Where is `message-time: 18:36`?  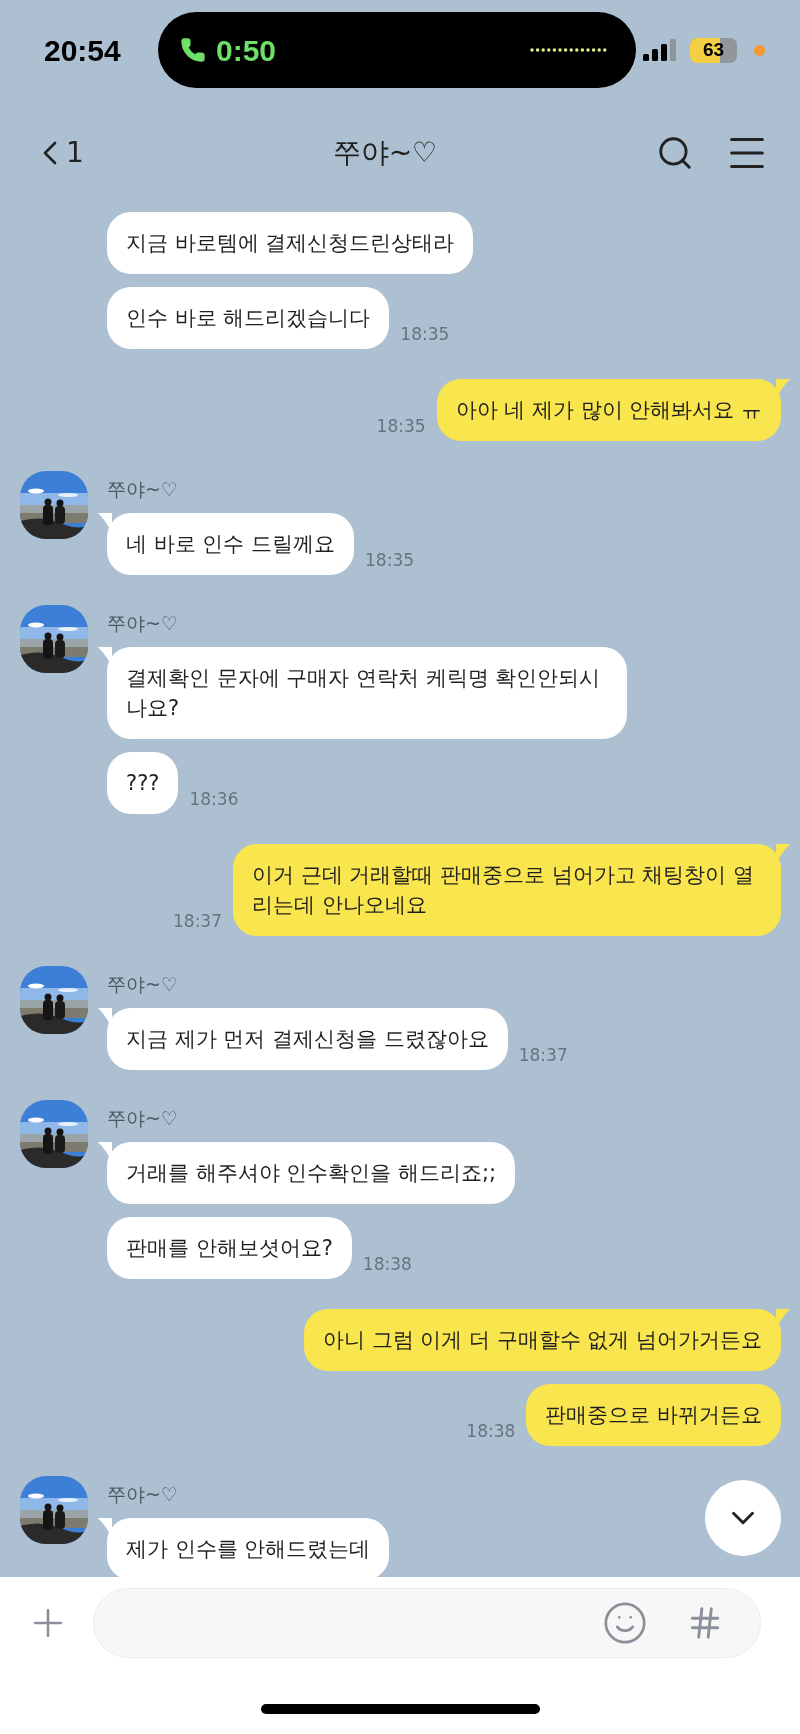 message-time: 18:36 is located at coordinates (214, 799).